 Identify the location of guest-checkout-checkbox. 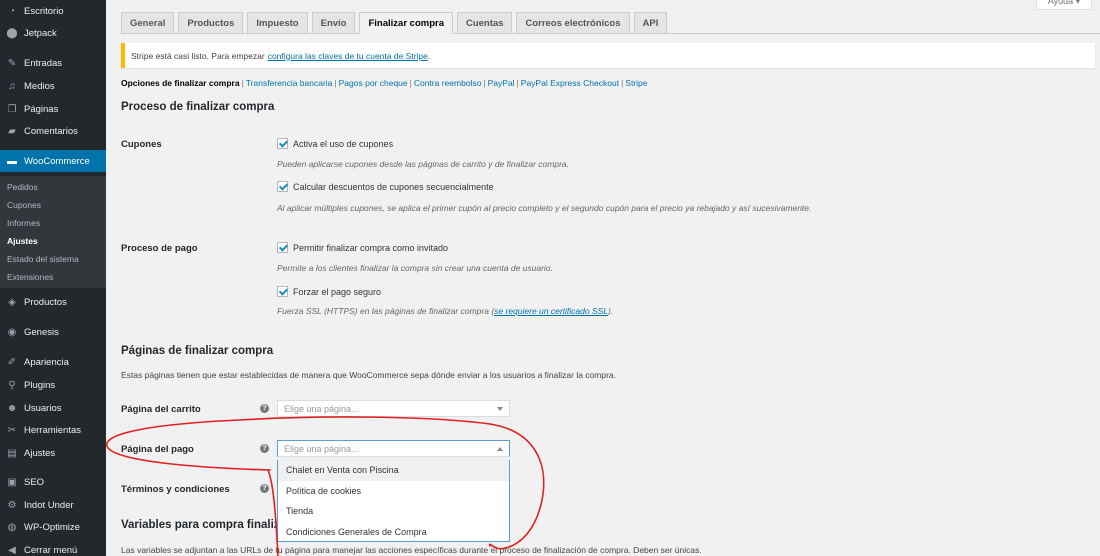
(282, 247).